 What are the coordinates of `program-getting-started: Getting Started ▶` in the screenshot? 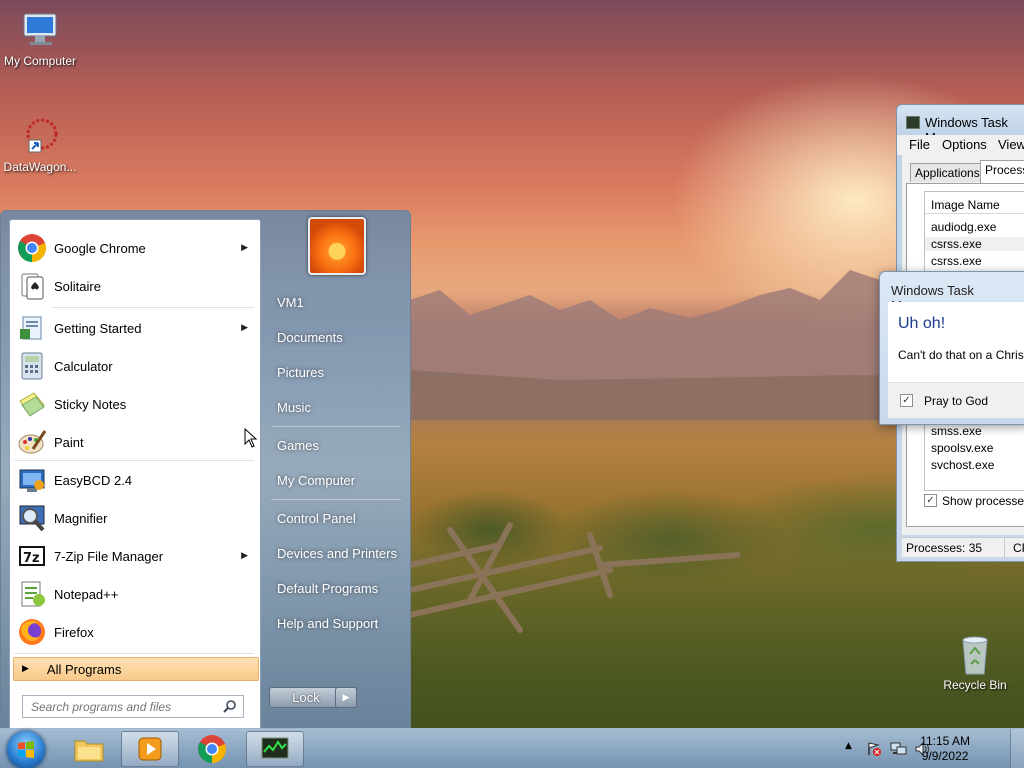 It's located at (136, 328).